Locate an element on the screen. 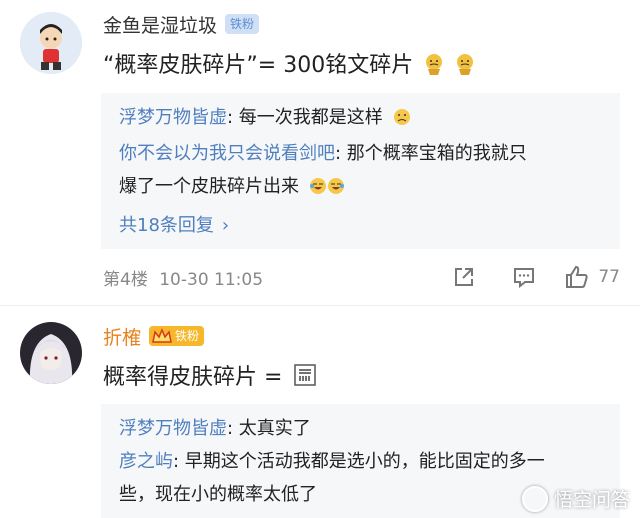 The width and height of the screenshot is (640, 518). reply-text: : 每一次我都是这样 is located at coordinates (305, 117).